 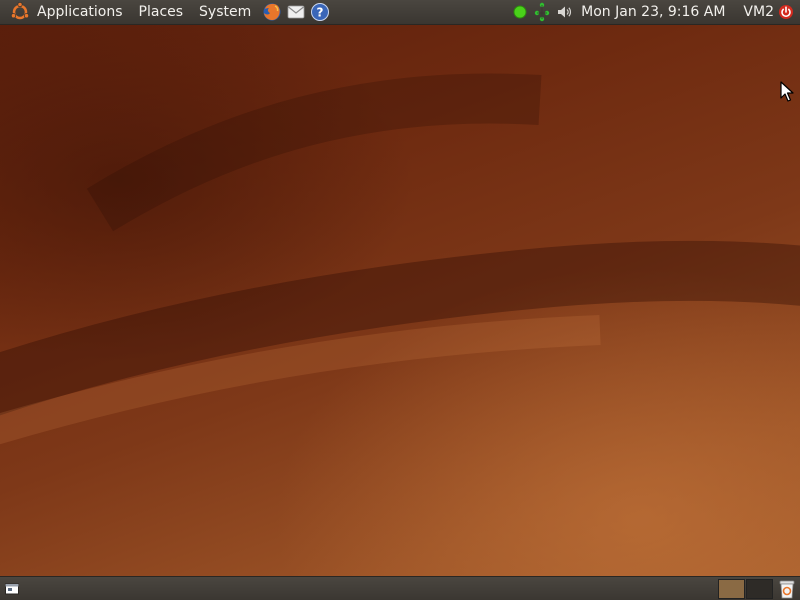 What do you see at coordinates (564, 12) in the screenshot?
I see `volume-icon` at bounding box center [564, 12].